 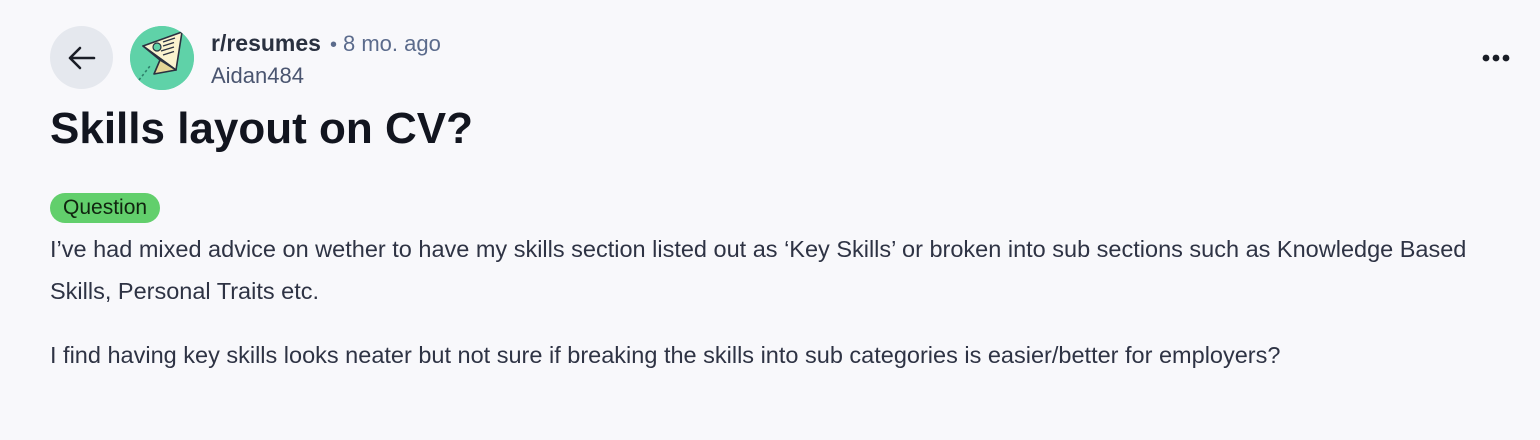 I want to click on post-flair: Question, so click(x=105, y=208).